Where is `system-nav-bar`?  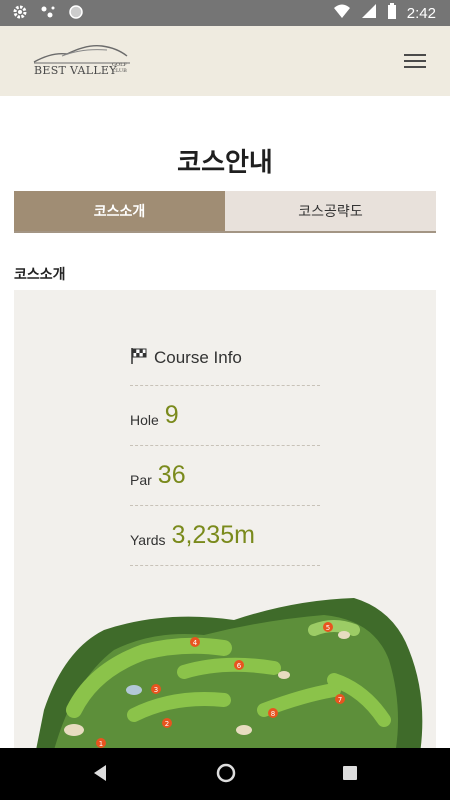 system-nav-bar is located at coordinates (225, 774).